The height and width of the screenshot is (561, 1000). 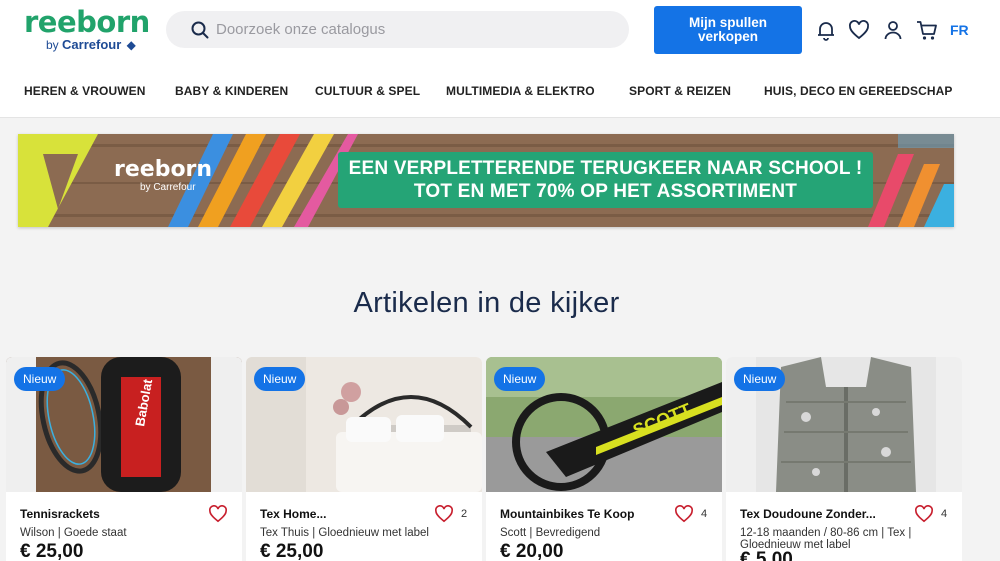 I want to click on product-subtitle: Wilson | Goede staat, so click(x=73, y=533).